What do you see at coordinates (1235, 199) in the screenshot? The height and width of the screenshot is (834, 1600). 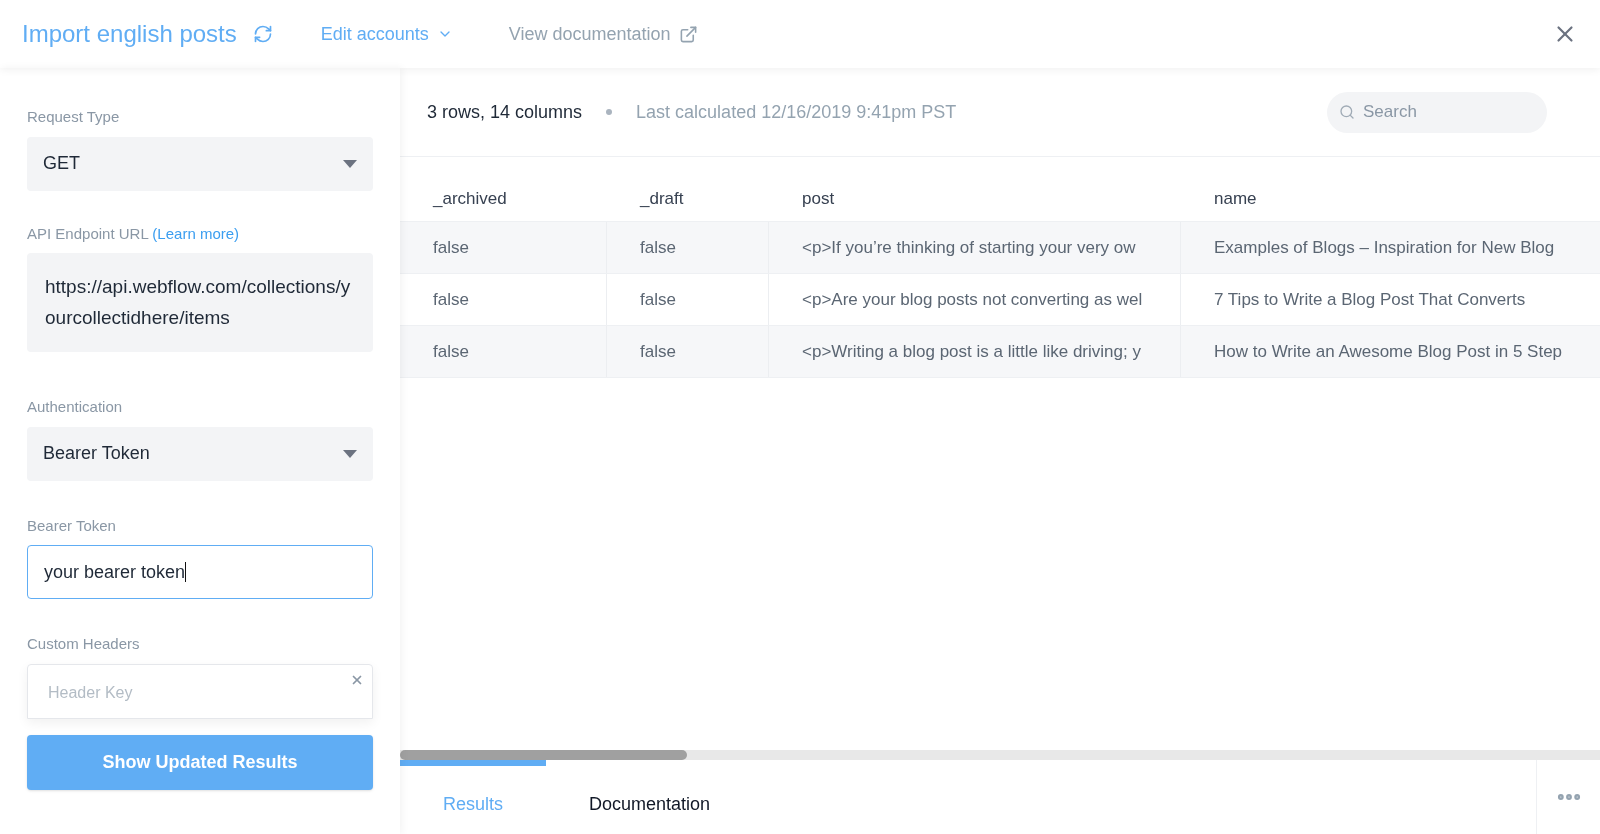 I see `column-header: name` at bounding box center [1235, 199].